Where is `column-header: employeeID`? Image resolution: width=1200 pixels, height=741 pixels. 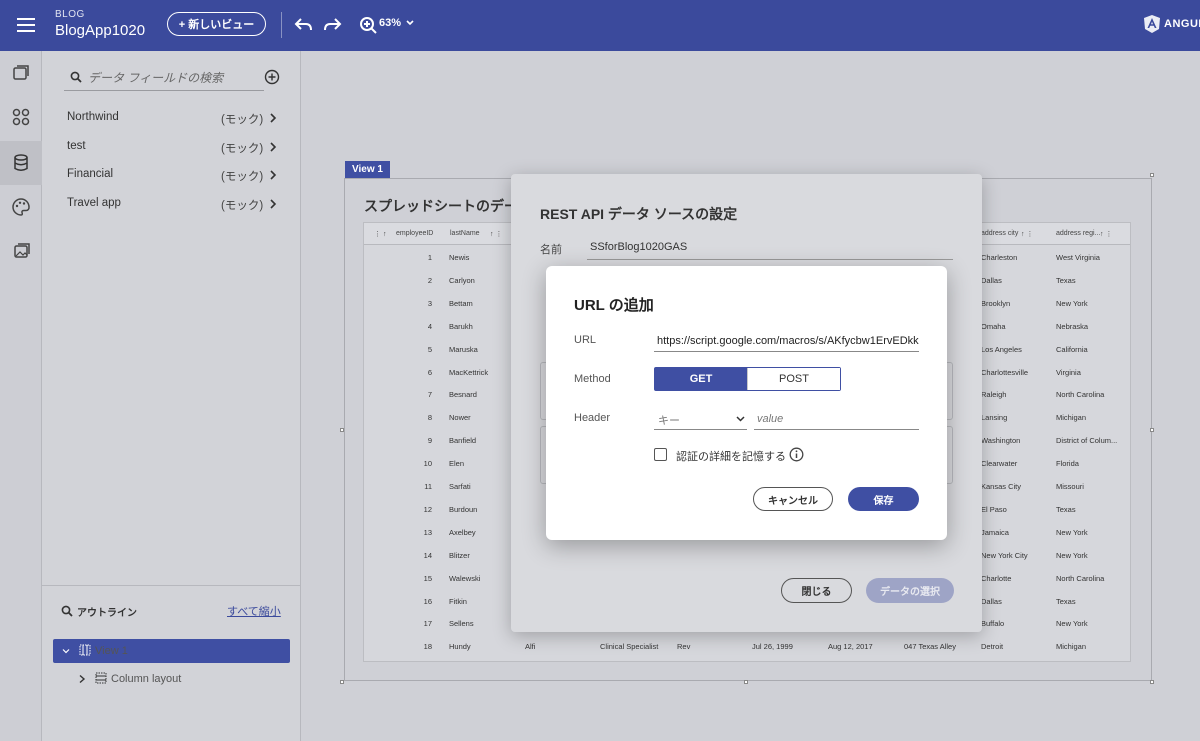
column-header: employeeID is located at coordinates (414, 233).